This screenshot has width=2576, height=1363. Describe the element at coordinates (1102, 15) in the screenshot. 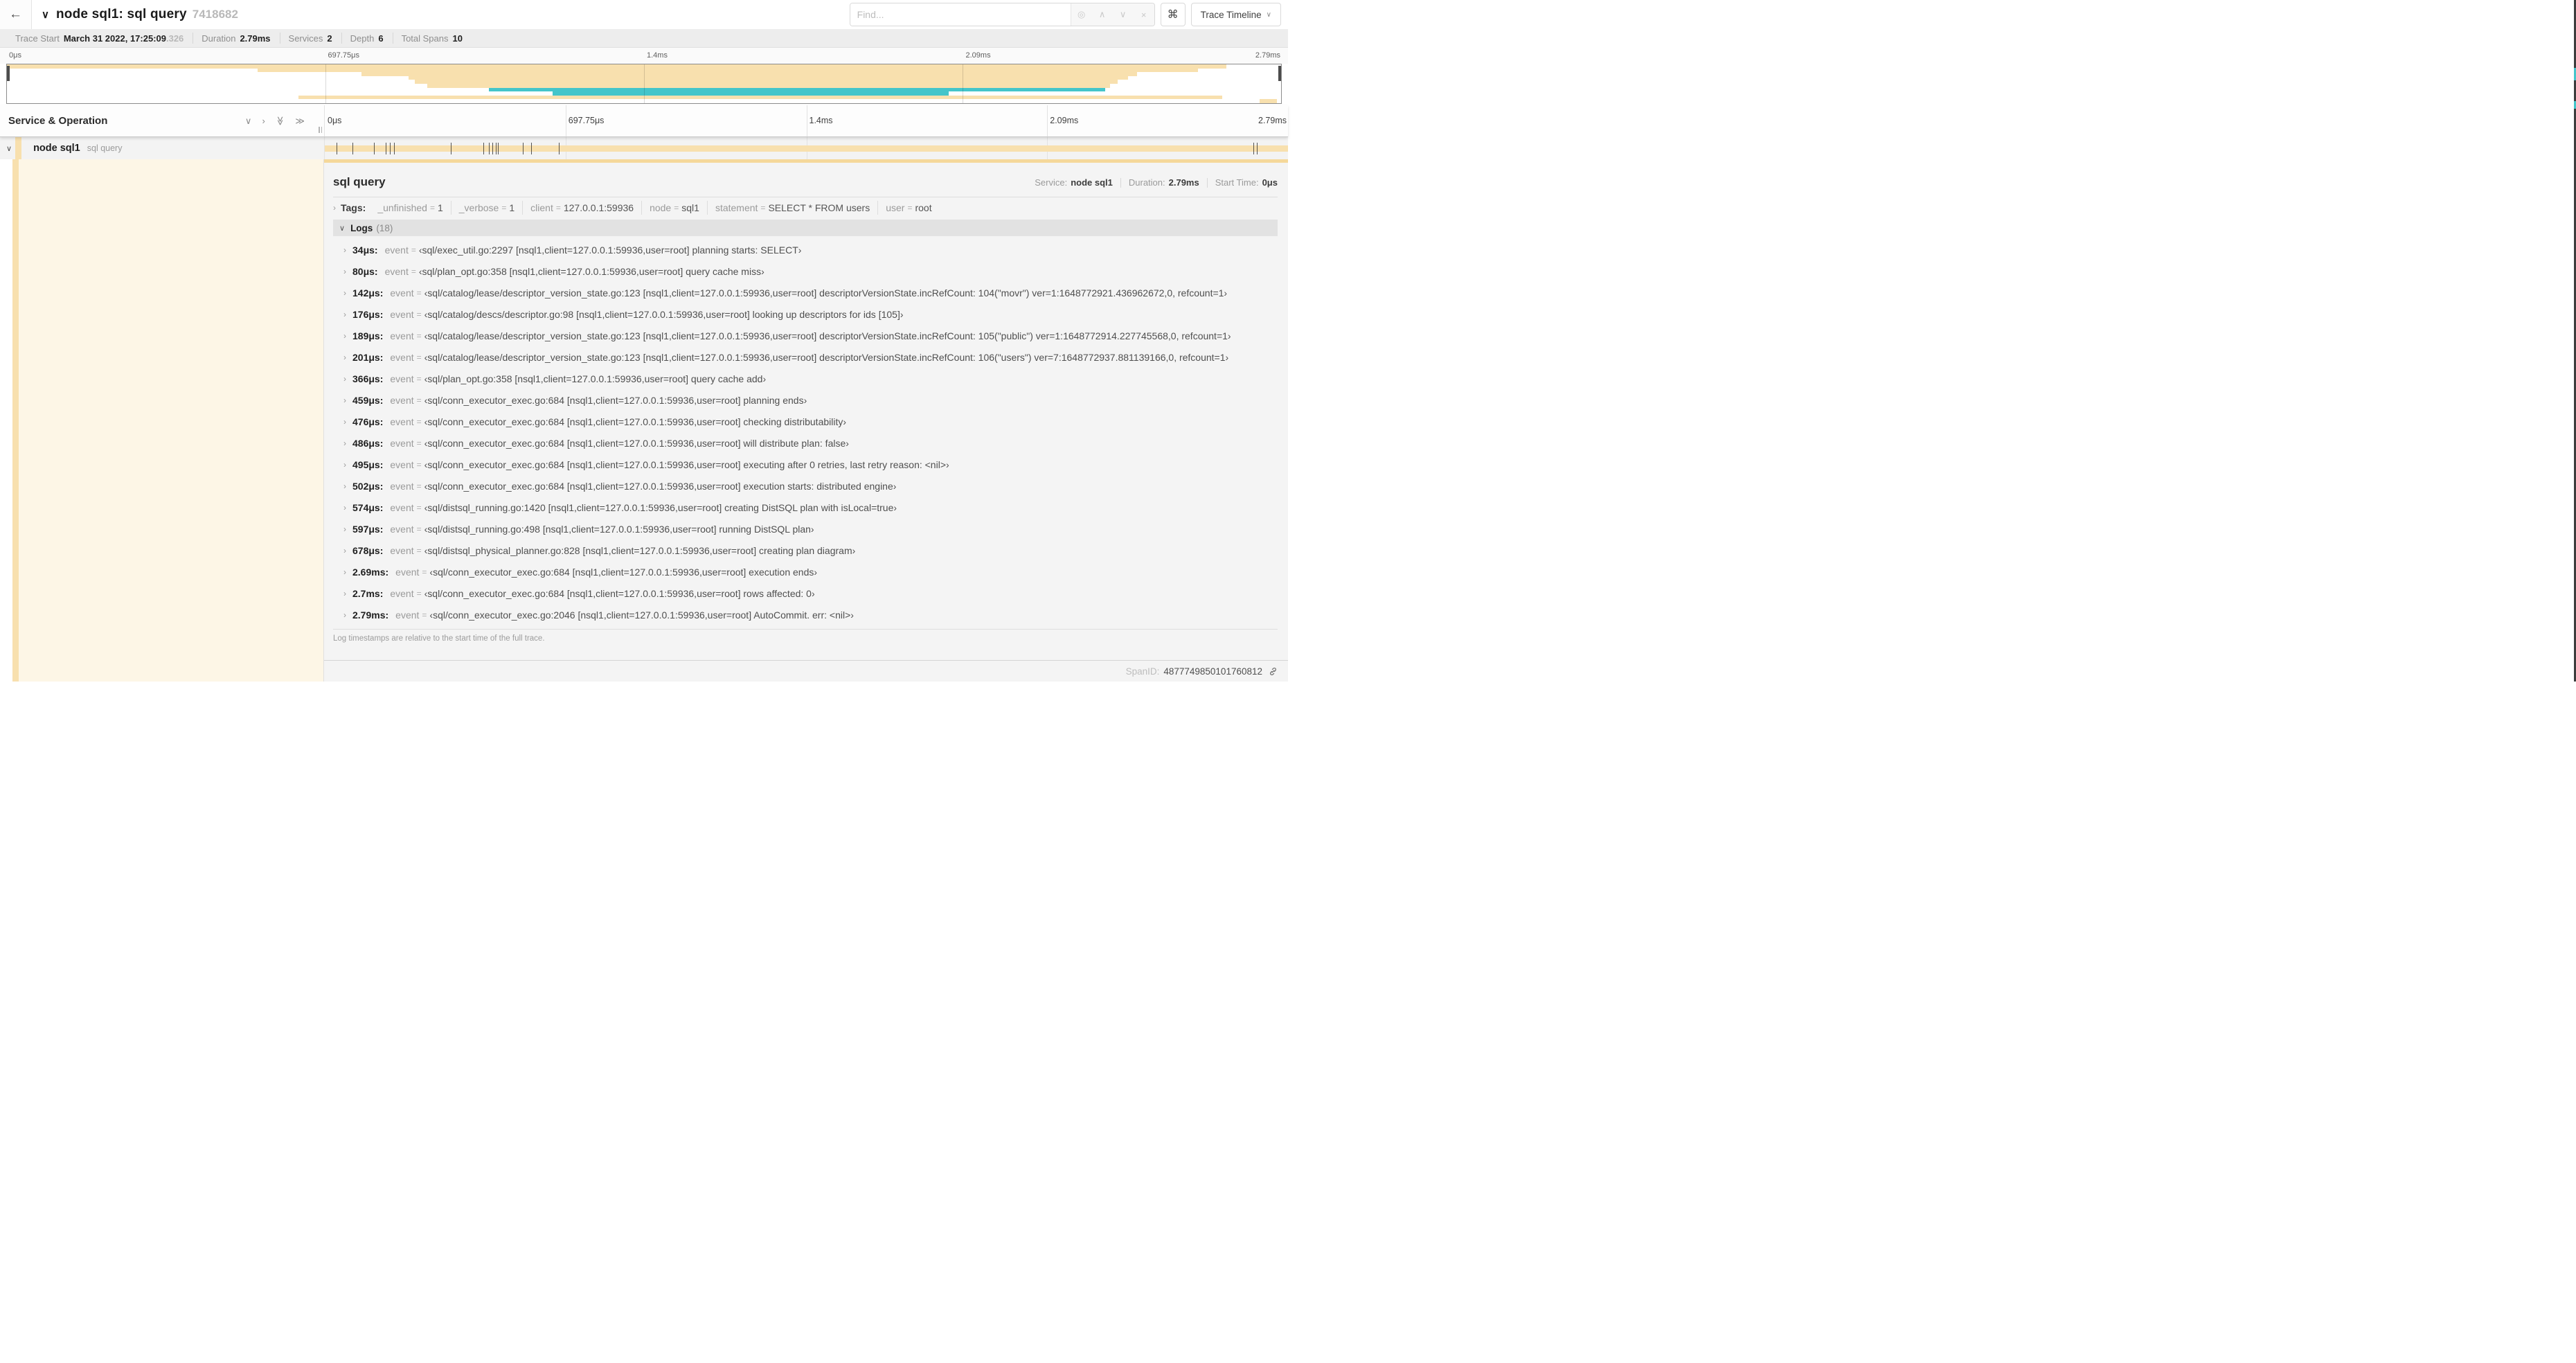

I see `find-prev-icon: ∧` at that location.